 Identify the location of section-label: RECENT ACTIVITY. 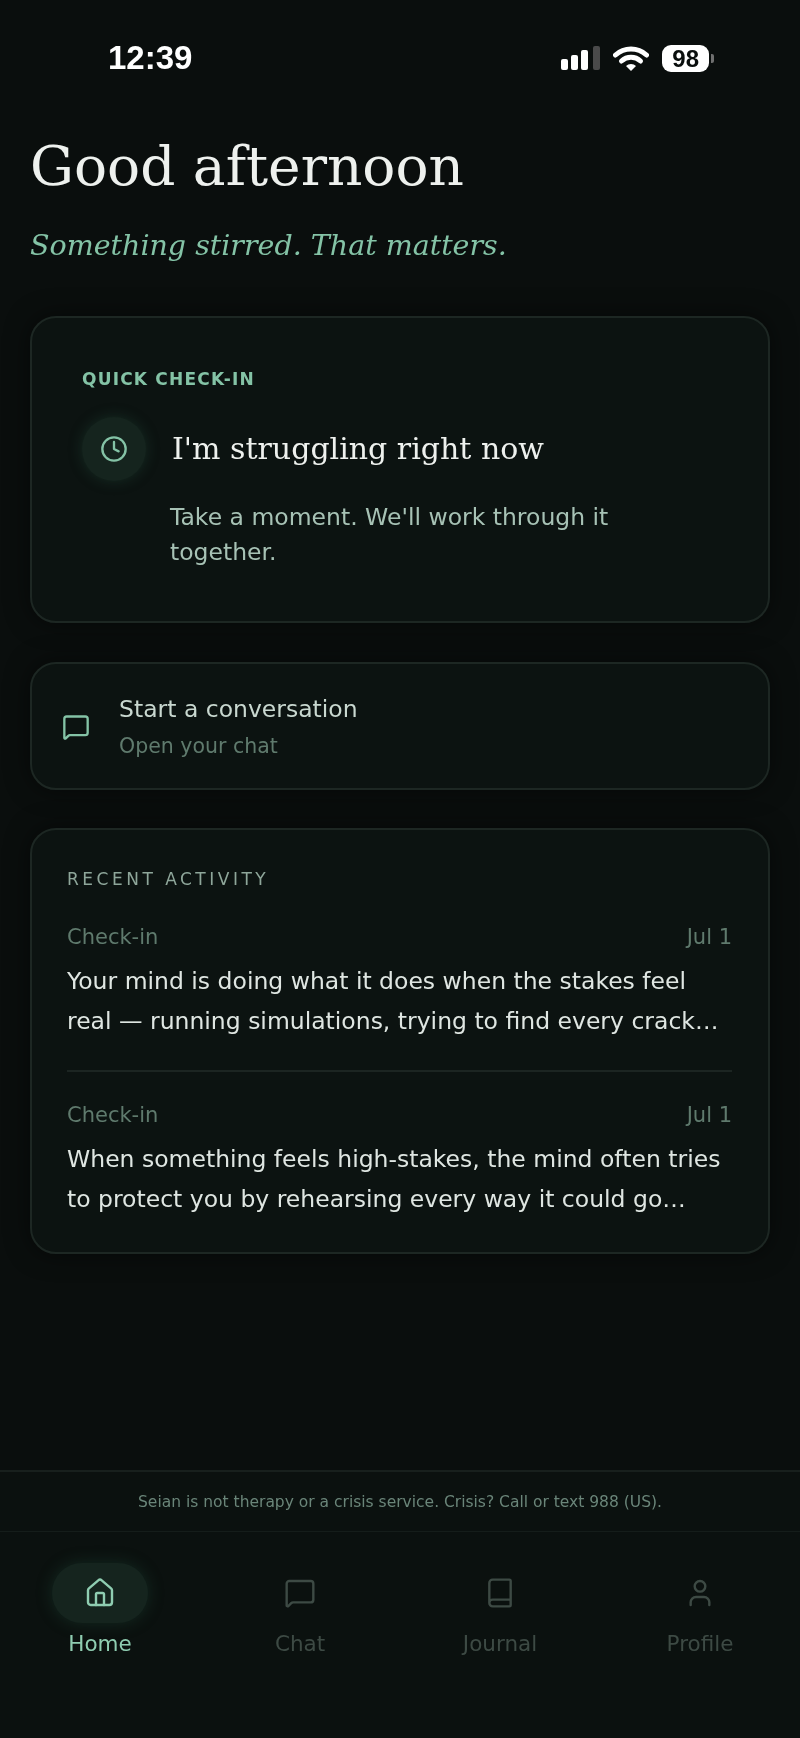
(169, 879).